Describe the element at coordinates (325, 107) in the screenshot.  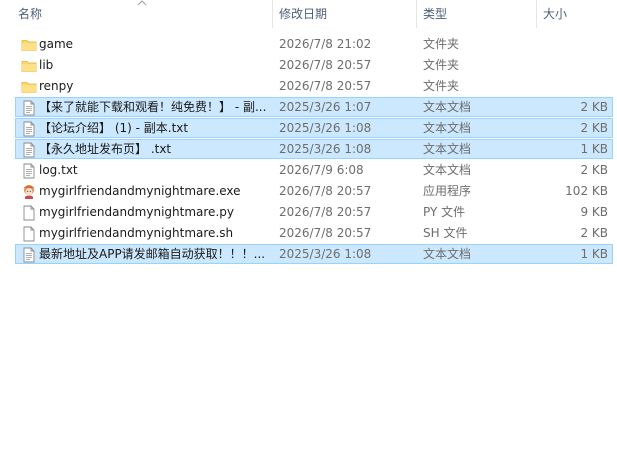
I see `file-date: 2025/3/26 1:07` at that location.